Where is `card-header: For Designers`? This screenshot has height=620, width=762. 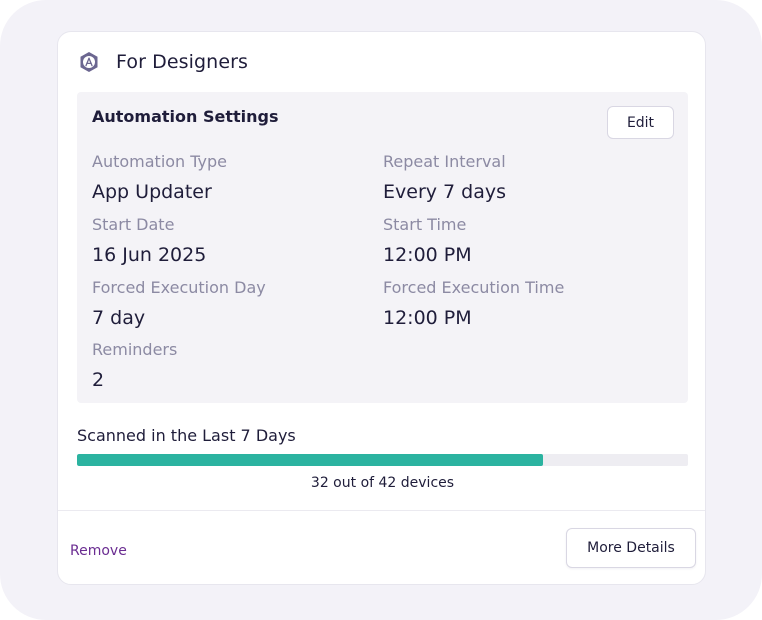
card-header: For Designers is located at coordinates (163, 62).